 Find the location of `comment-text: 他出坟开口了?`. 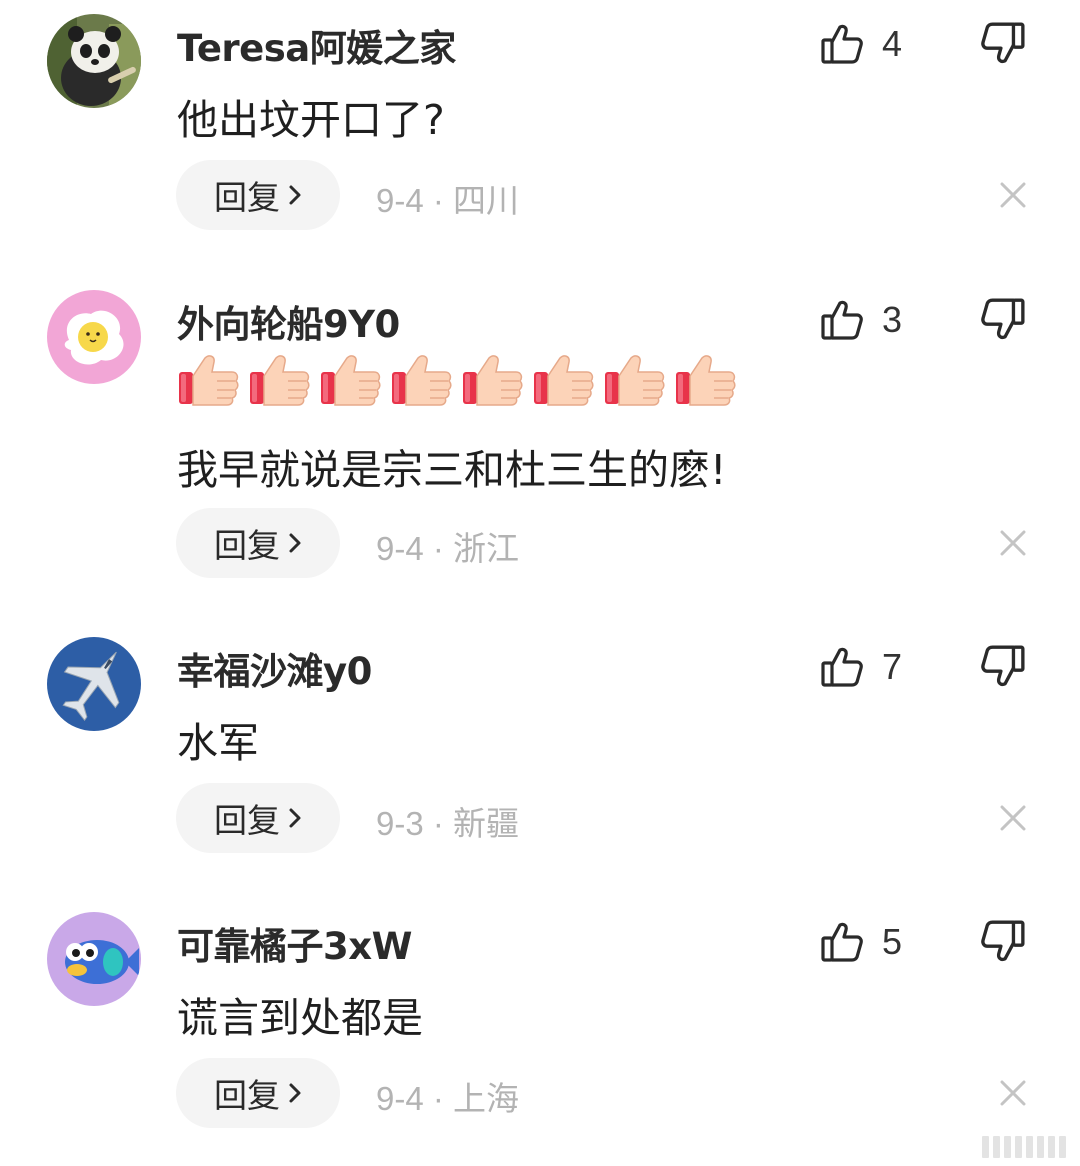

comment-text: 他出坟开口了? is located at coordinates (311, 120).